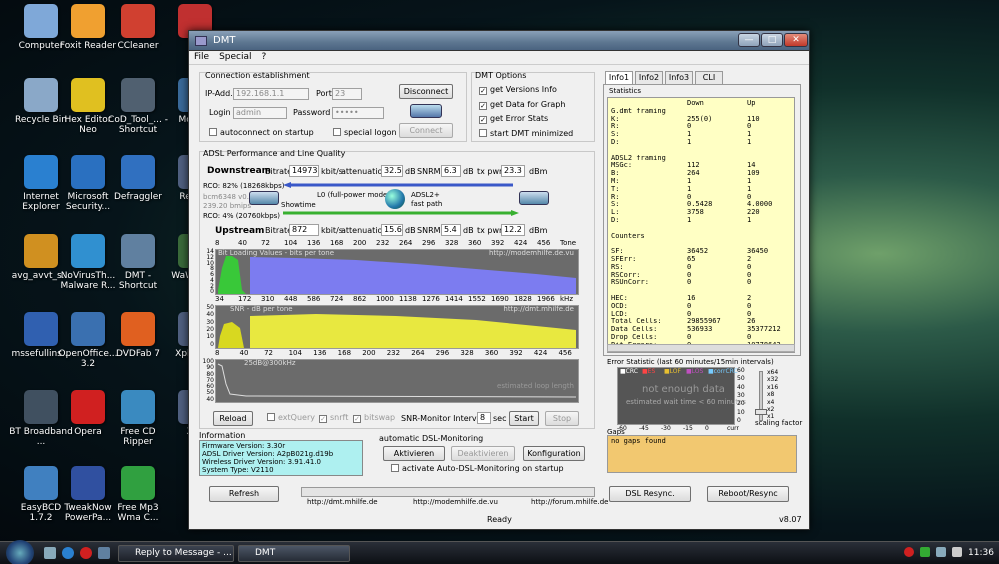 This screenshot has width=999, height=564. I want to click on port-field: 23, so click(347, 94).